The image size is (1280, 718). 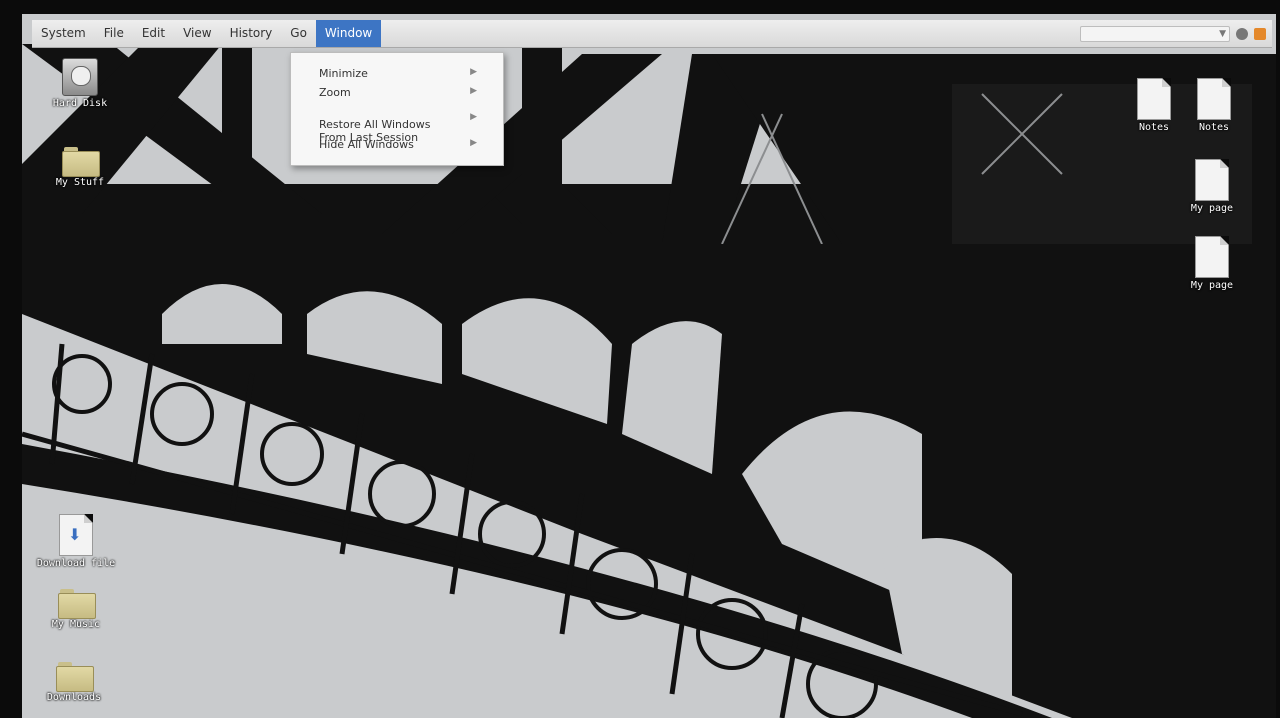 What do you see at coordinates (63, 33) in the screenshot?
I see `menu-system: System` at bounding box center [63, 33].